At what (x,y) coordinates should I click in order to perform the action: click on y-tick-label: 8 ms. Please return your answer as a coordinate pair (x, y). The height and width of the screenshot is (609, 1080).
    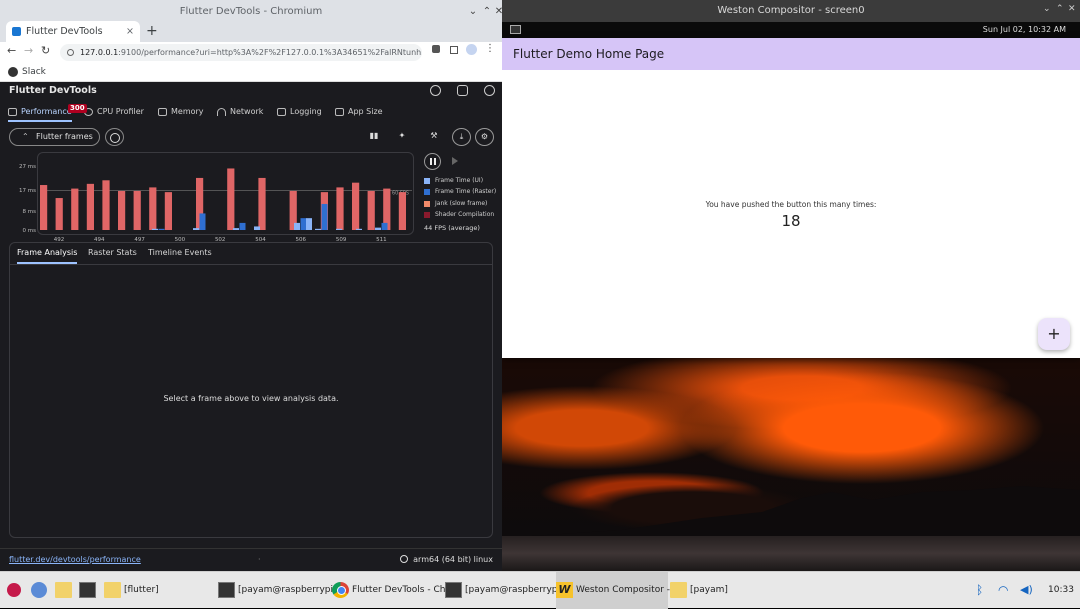
    Looking at the image, I should click on (30, 212).